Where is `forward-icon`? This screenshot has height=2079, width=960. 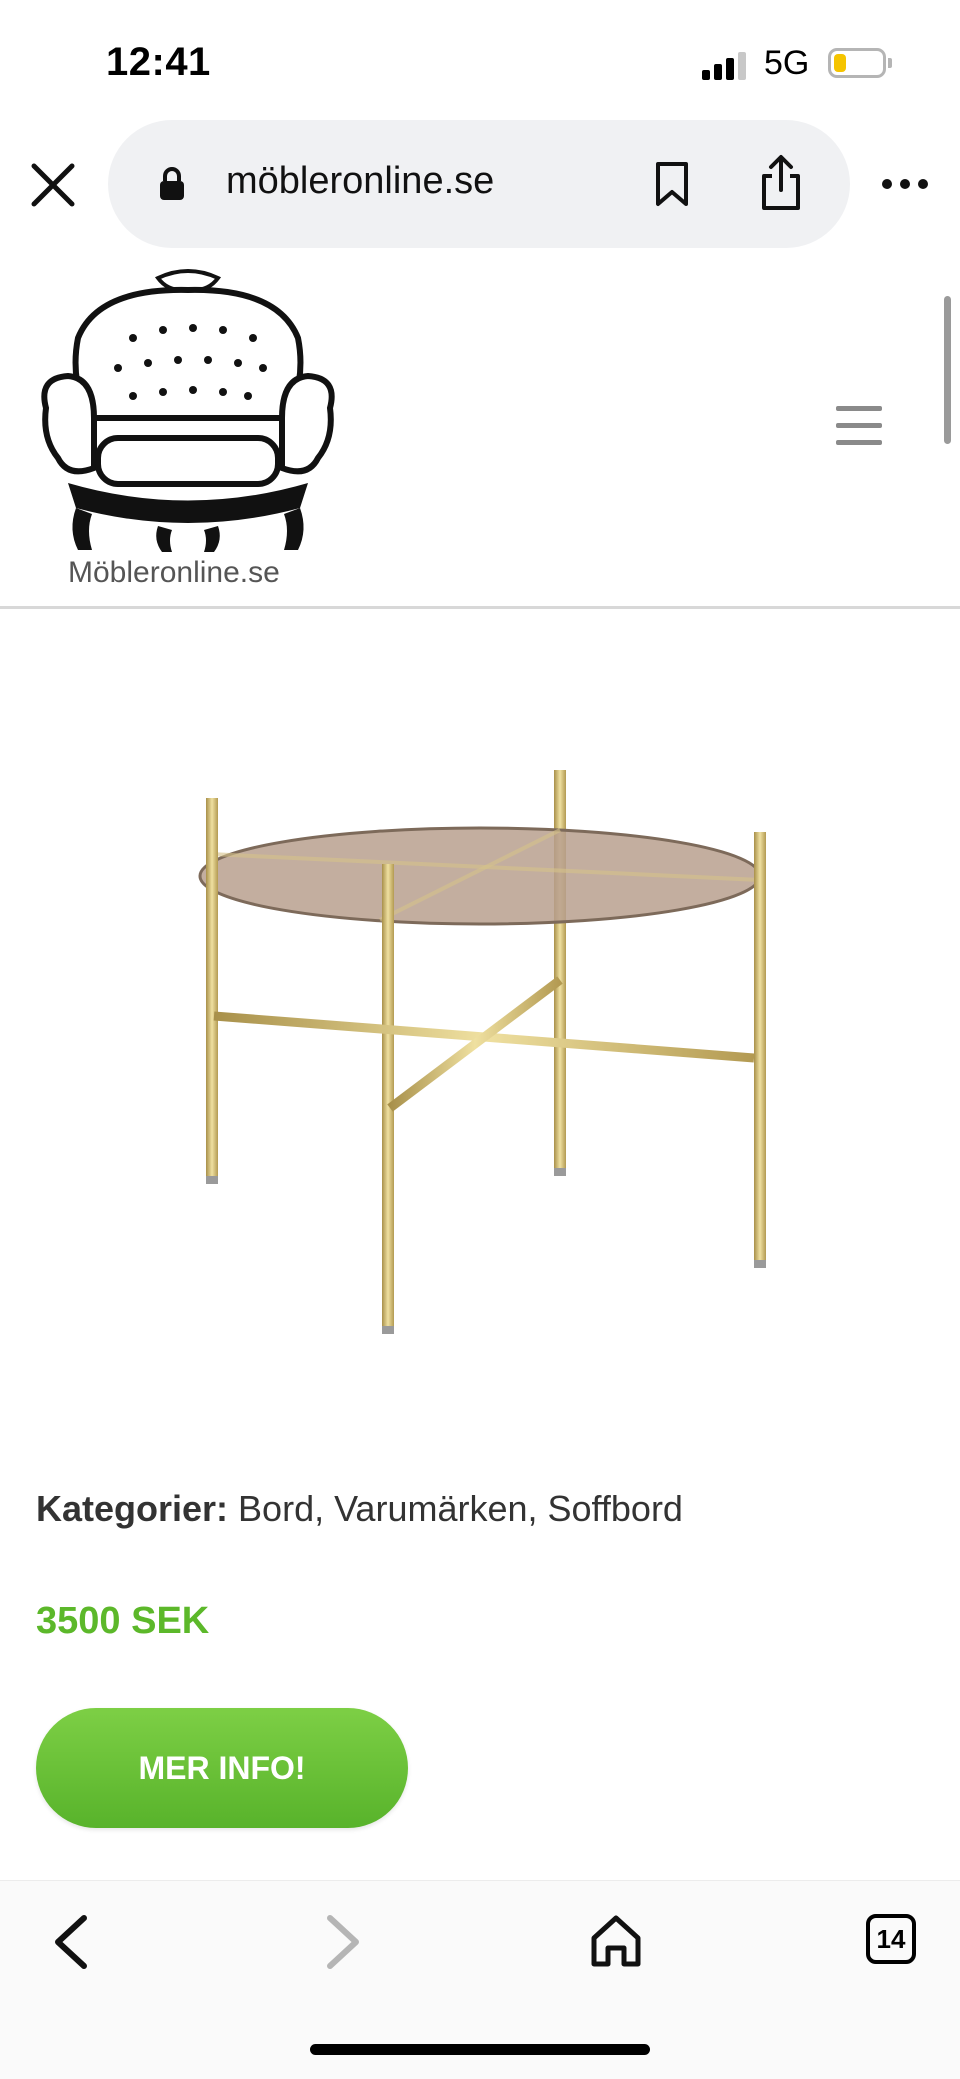 forward-icon is located at coordinates (344, 1942).